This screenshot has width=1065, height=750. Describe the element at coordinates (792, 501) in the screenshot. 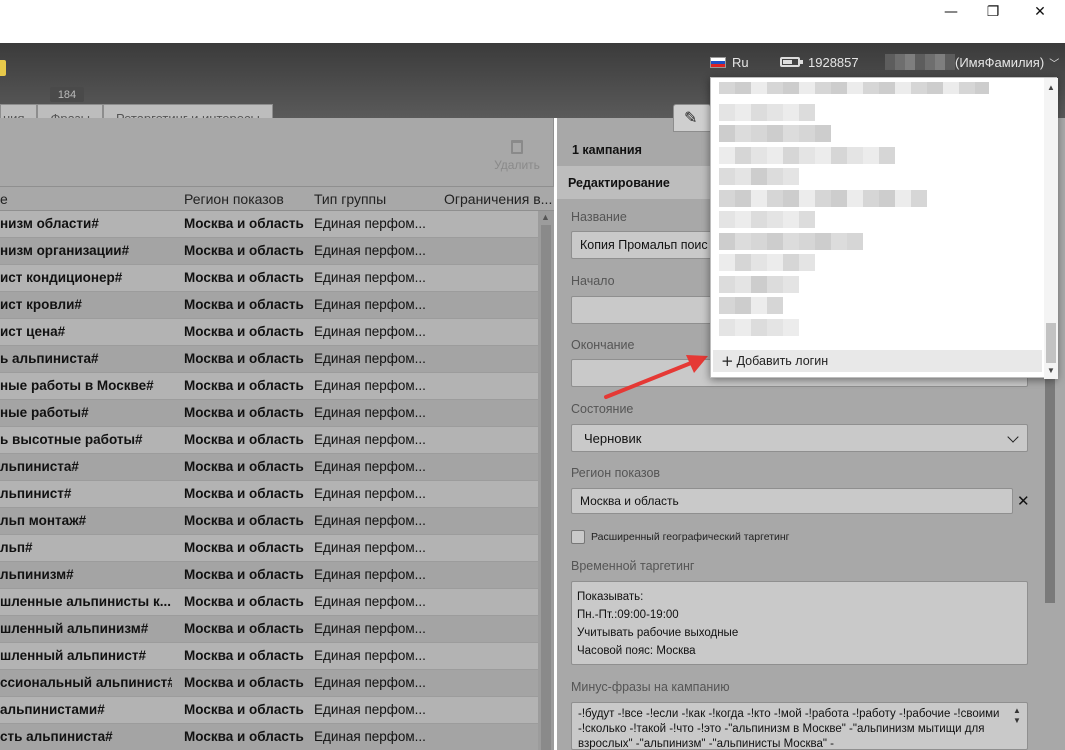

I see `region-input: Москва и область` at that location.